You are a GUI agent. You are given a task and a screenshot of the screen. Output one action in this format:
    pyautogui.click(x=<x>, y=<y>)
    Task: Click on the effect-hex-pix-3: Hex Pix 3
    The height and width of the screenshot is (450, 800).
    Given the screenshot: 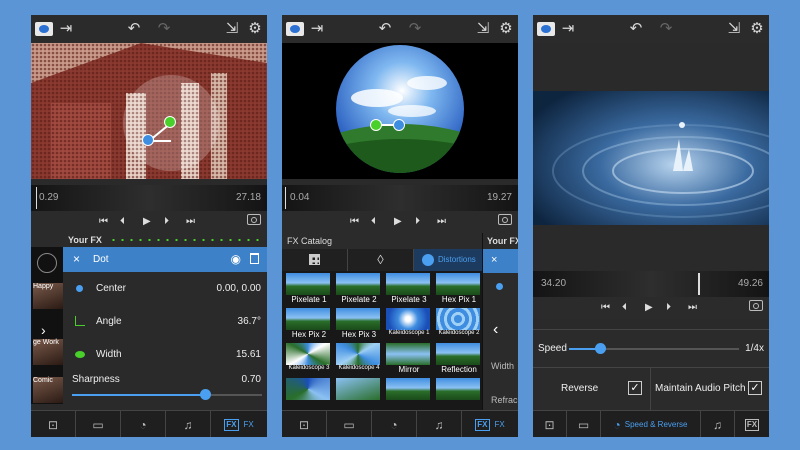 What is the action you would take?
    pyautogui.click(x=359, y=323)
    